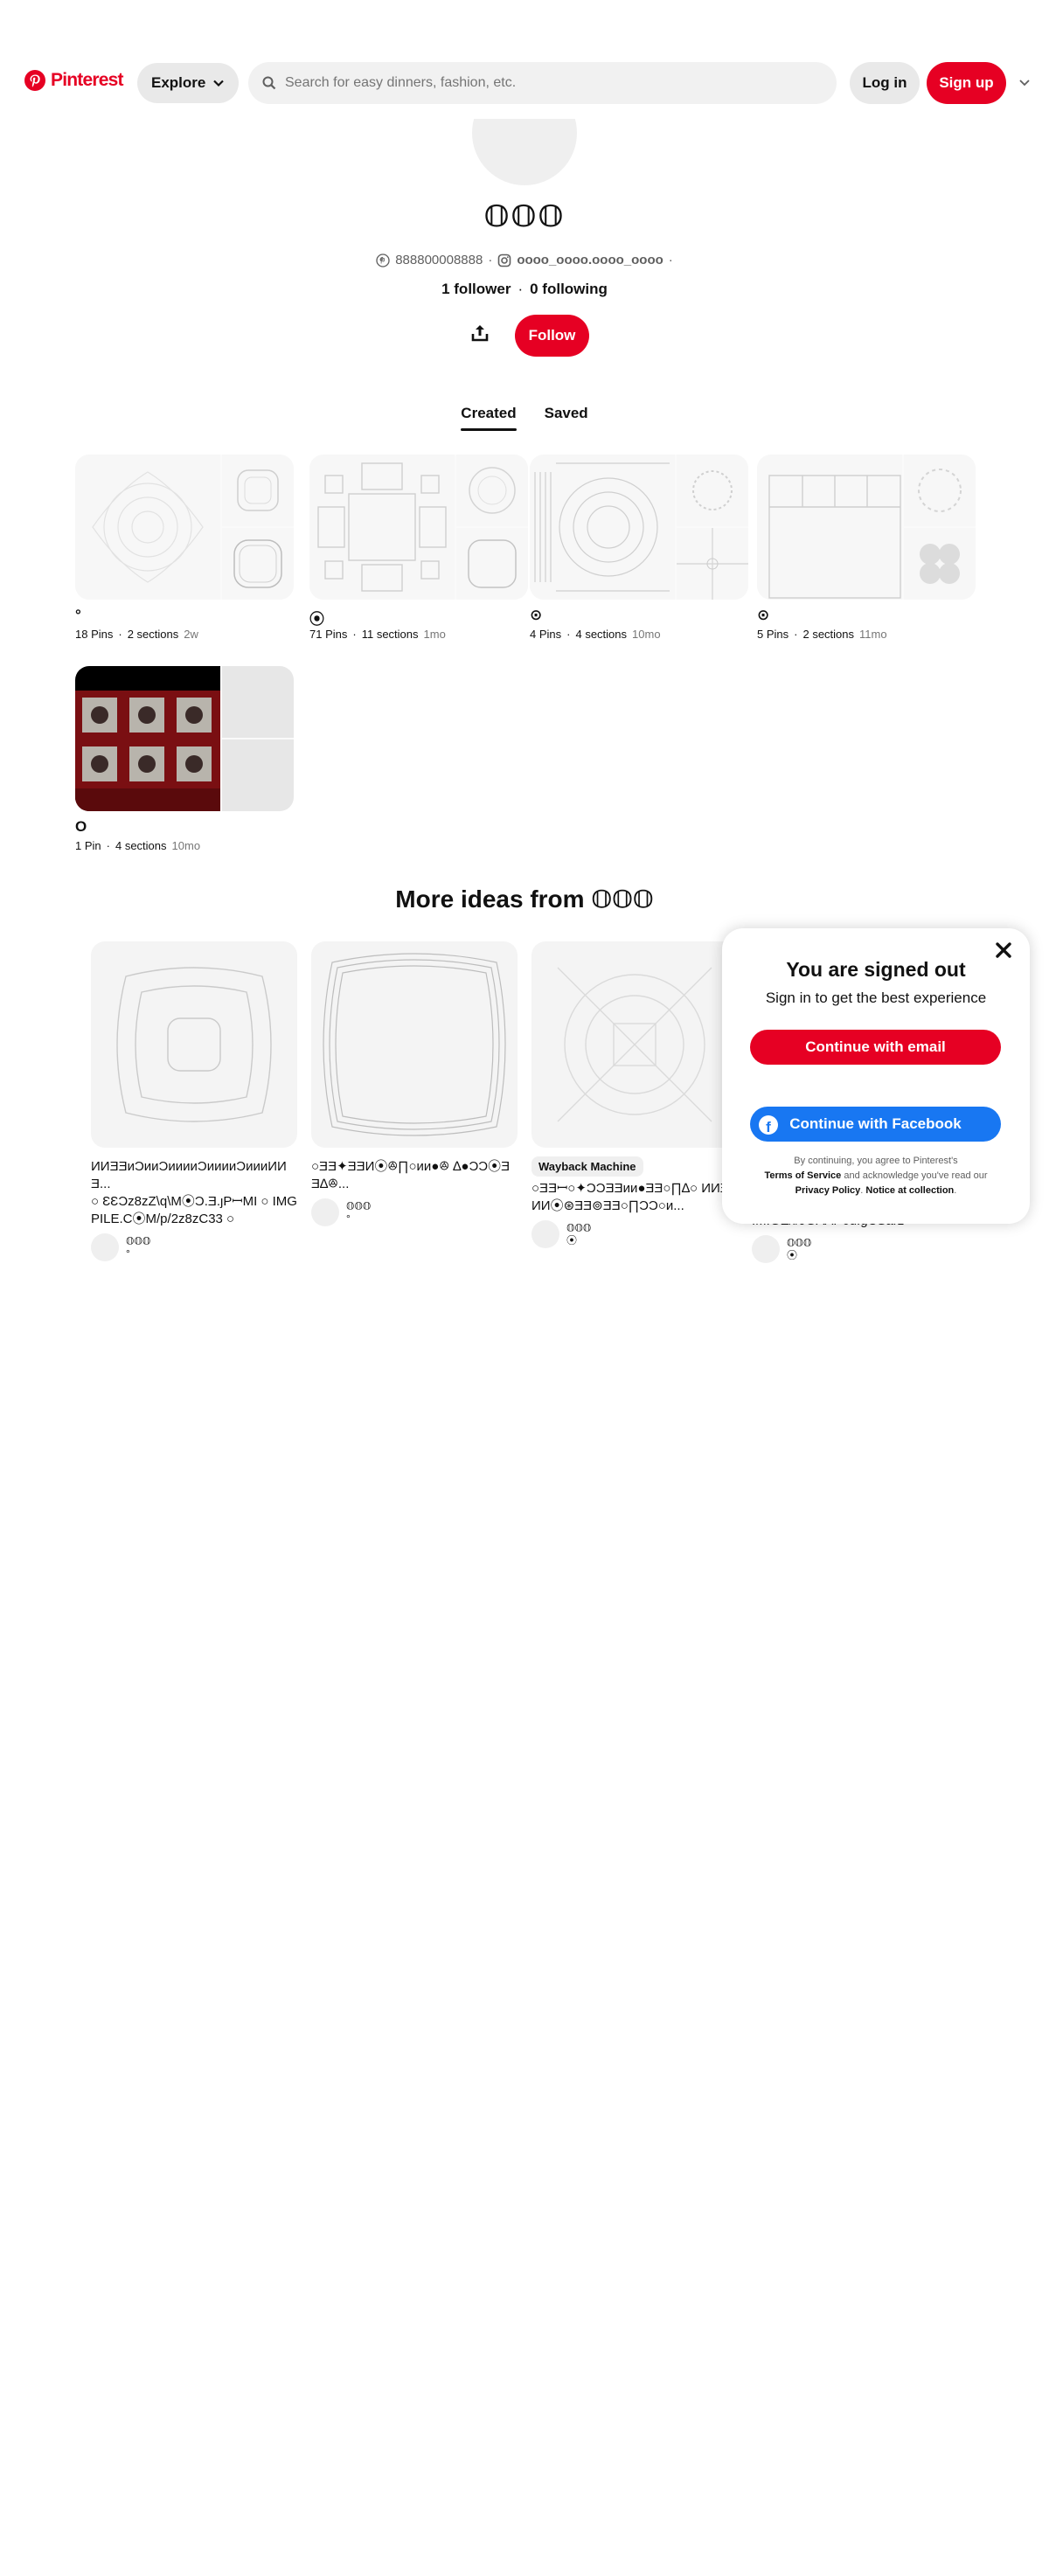 This screenshot has width=1049, height=2576. Describe the element at coordinates (587, 1166) in the screenshot. I see `pin-source-badge: Wayback Machine` at that location.